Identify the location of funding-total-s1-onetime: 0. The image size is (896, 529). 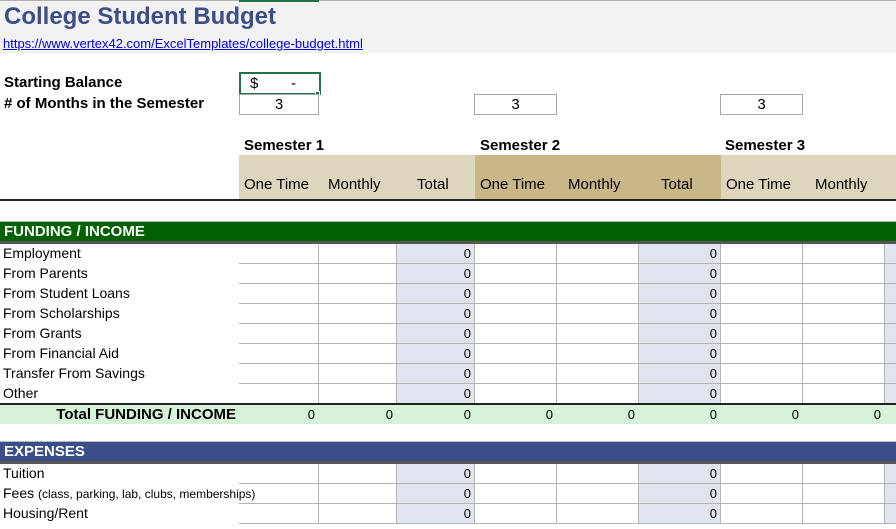
(279, 414).